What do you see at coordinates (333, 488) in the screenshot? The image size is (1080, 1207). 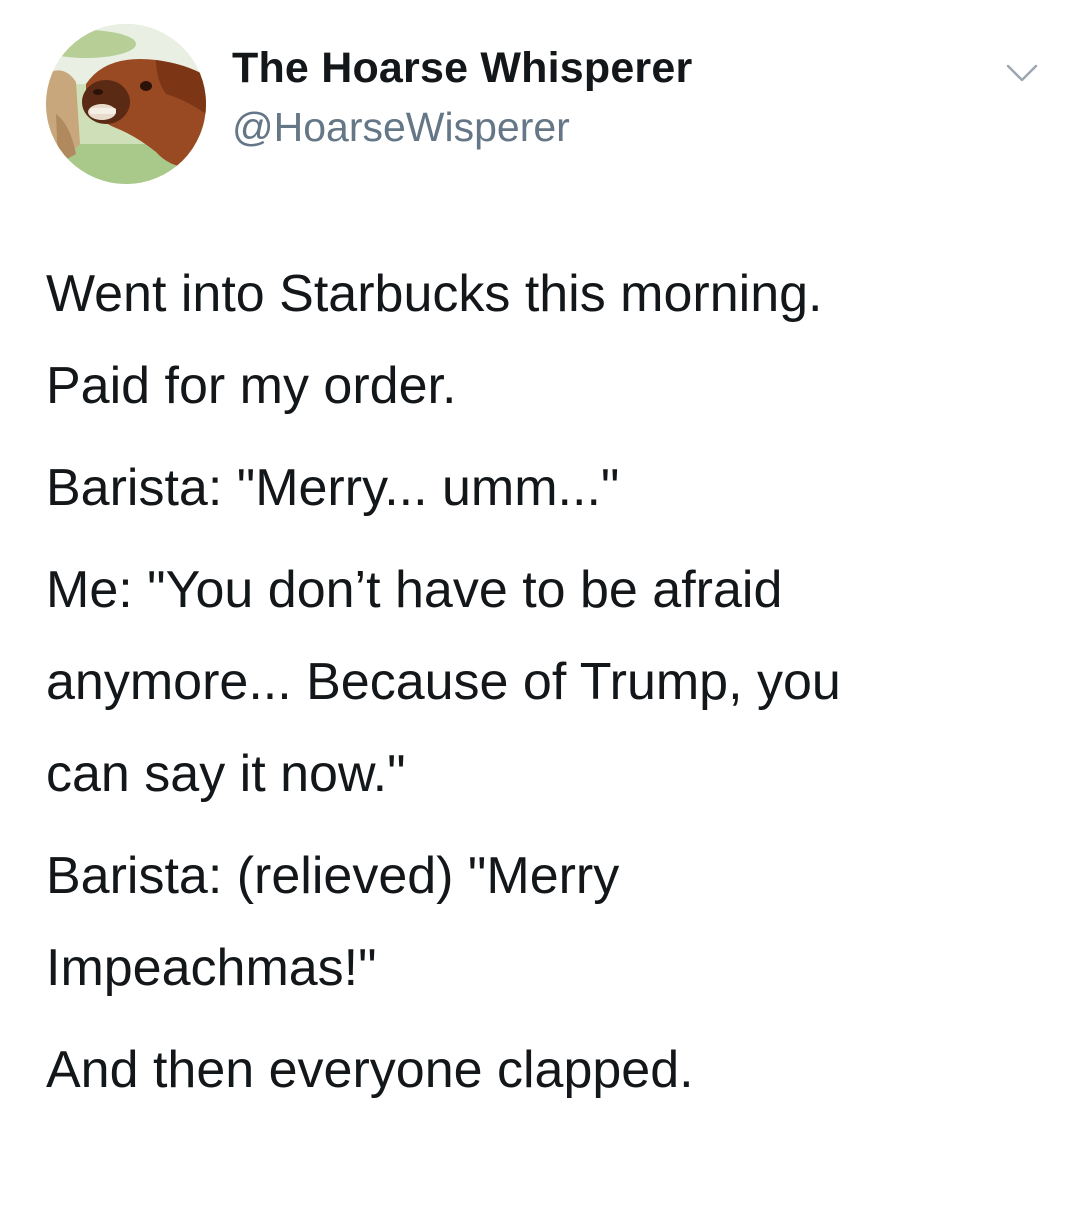 I see `tweet-paragraph: Barista: "Merry... umm..."` at bounding box center [333, 488].